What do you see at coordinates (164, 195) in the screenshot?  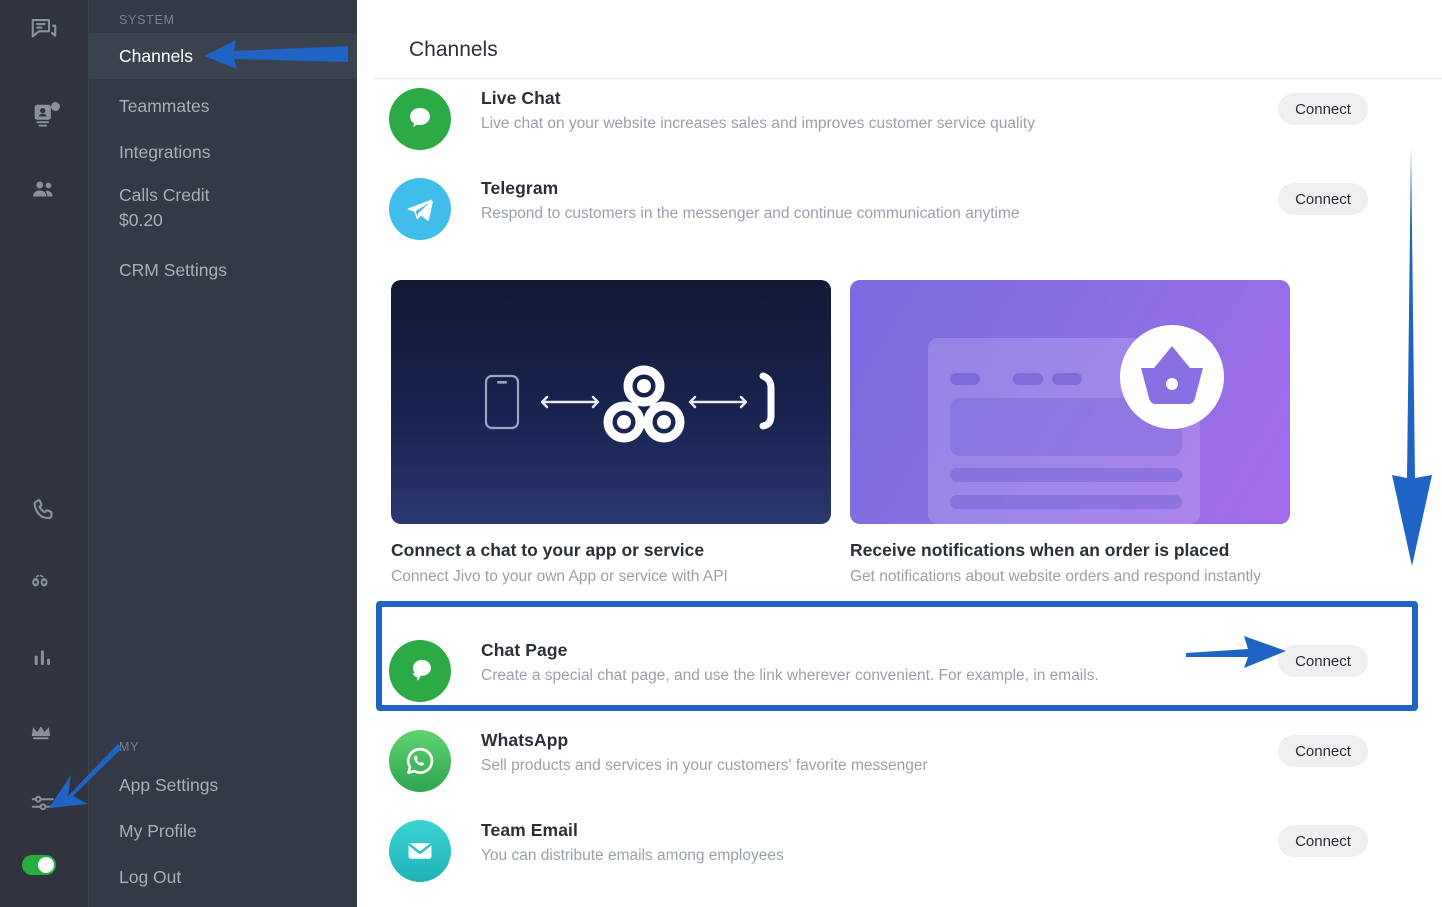 I see `sidebar-item-label: Calls Credit` at bounding box center [164, 195].